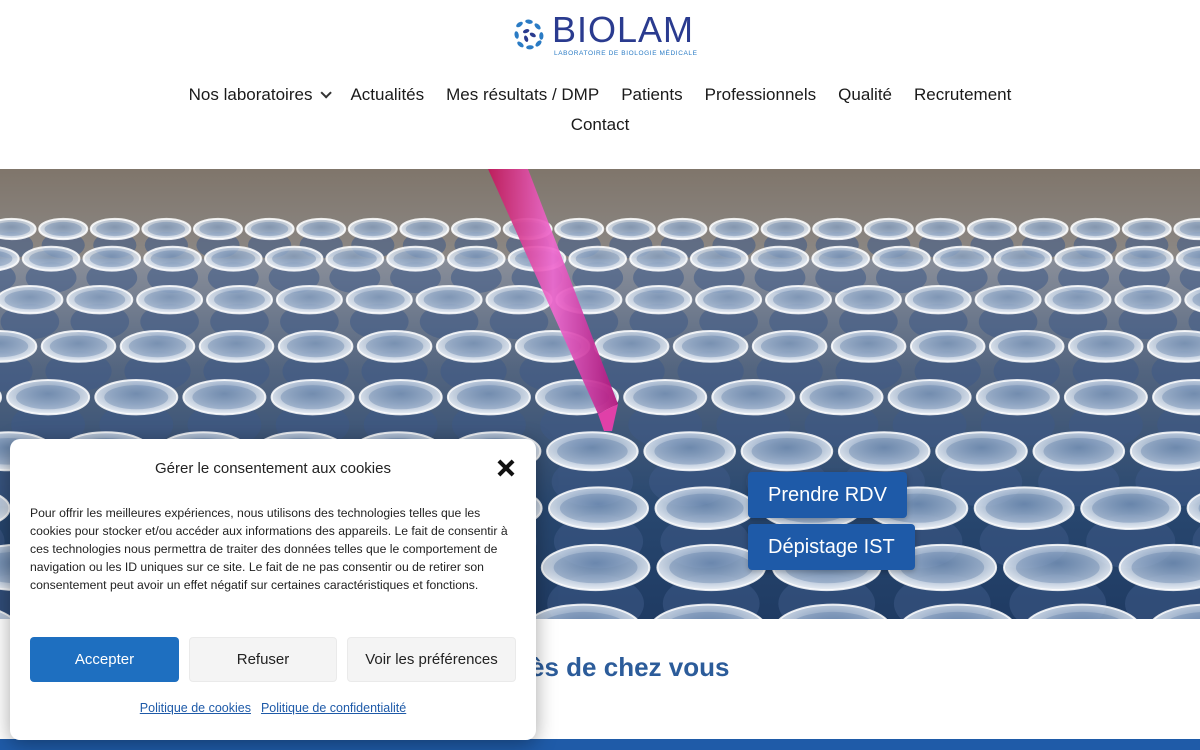  I want to click on nav-item-mes-resultats: Mes résultats / DMP, so click(522, 95).